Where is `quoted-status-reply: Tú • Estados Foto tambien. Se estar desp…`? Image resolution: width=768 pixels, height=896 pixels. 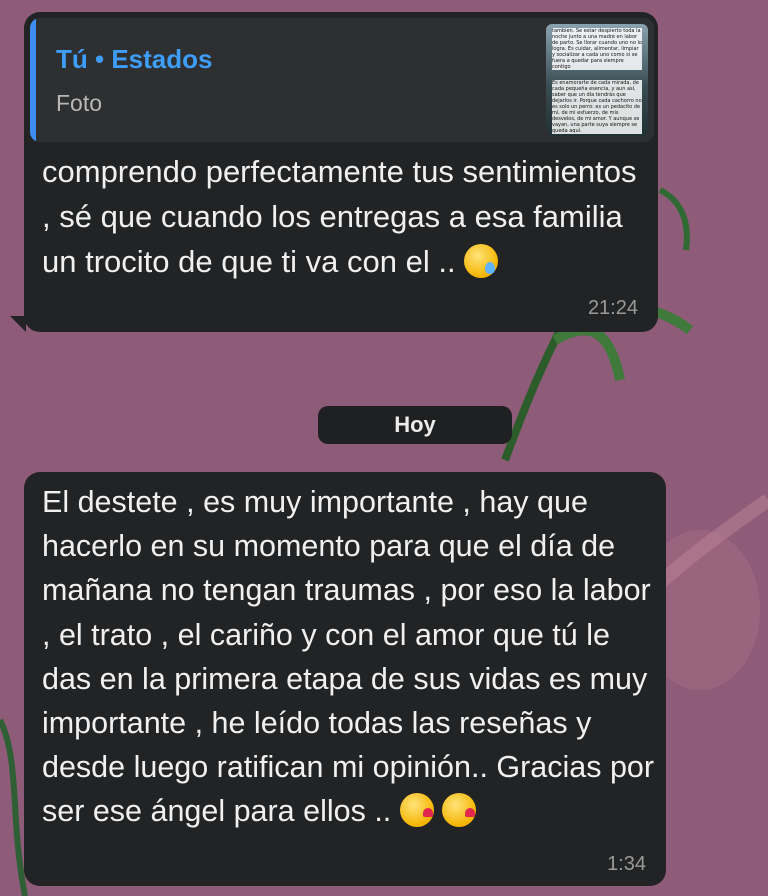 quoted-status-reply: Tú • Estados Foto tambien. Se estar desp… is located at coordinates (342, 80).